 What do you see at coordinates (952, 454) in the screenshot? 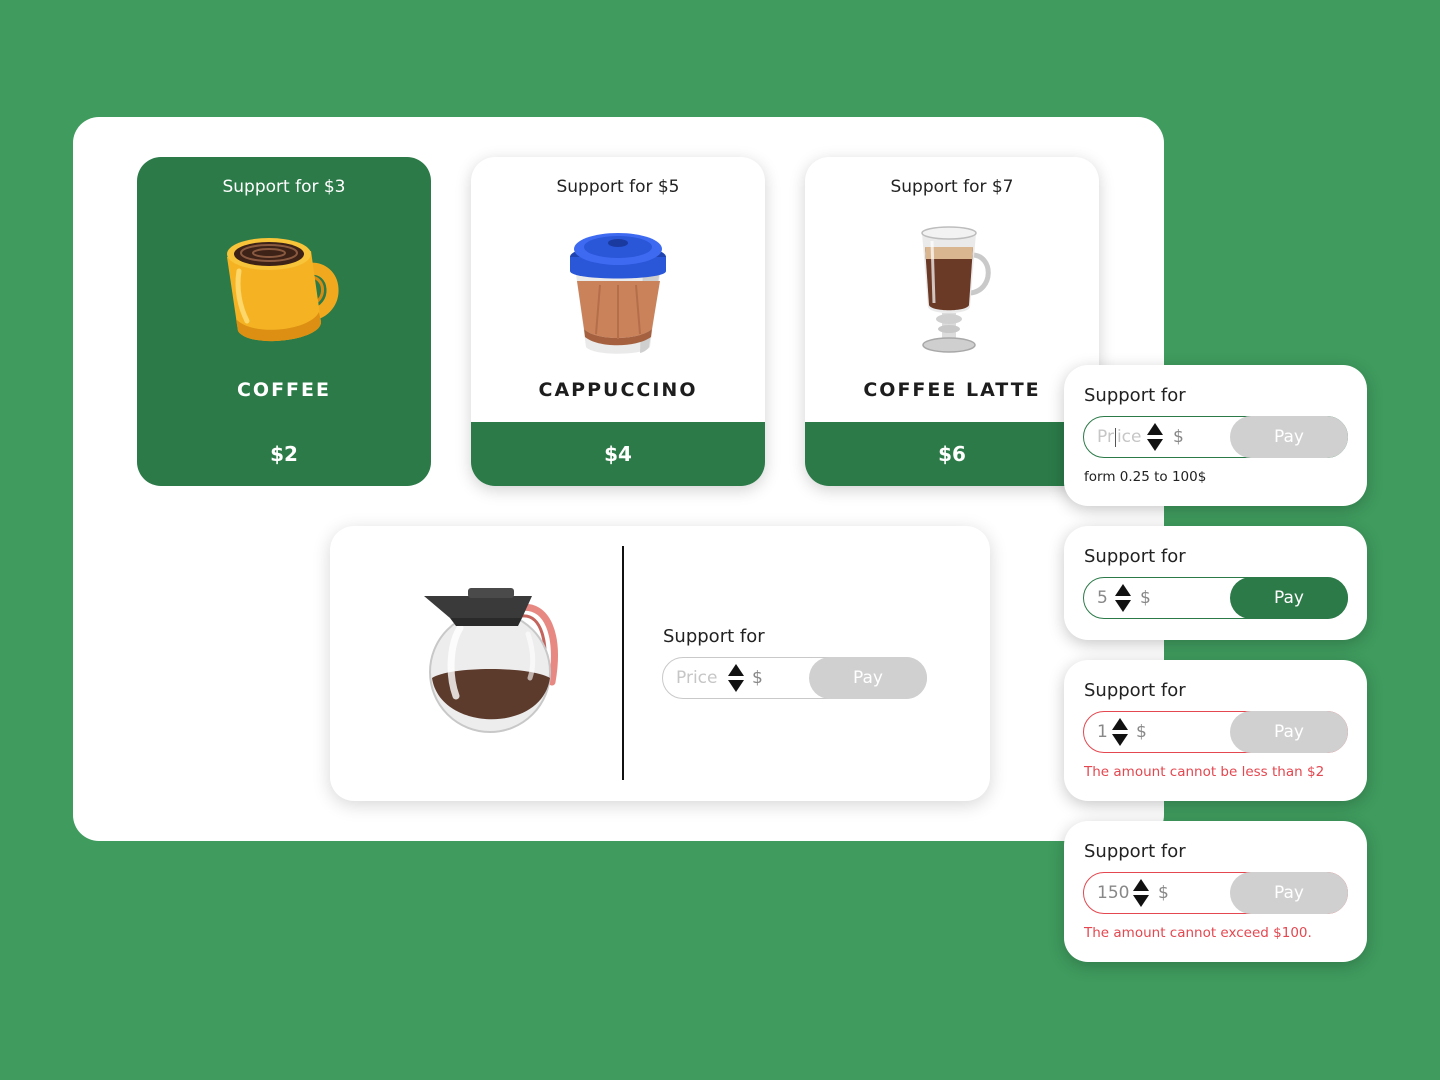
I see `price-button: $6` at bounding box center [952, 454].